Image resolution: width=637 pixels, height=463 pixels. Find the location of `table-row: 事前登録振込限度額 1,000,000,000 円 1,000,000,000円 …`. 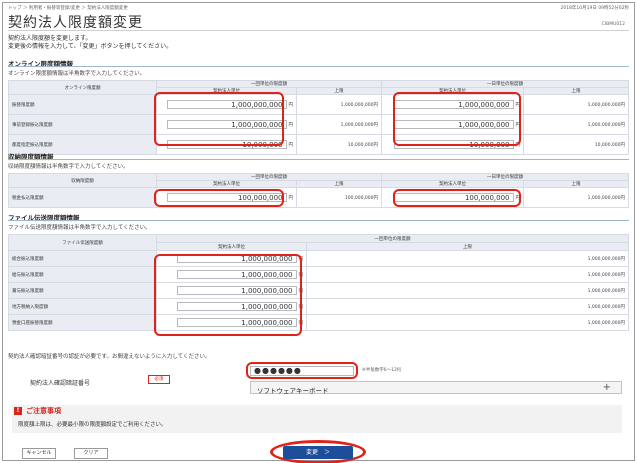

table-row: 事前登録振込限度額 1,000,000,000 円 1,000,000,000円 … is located at coordinates (318, 124).